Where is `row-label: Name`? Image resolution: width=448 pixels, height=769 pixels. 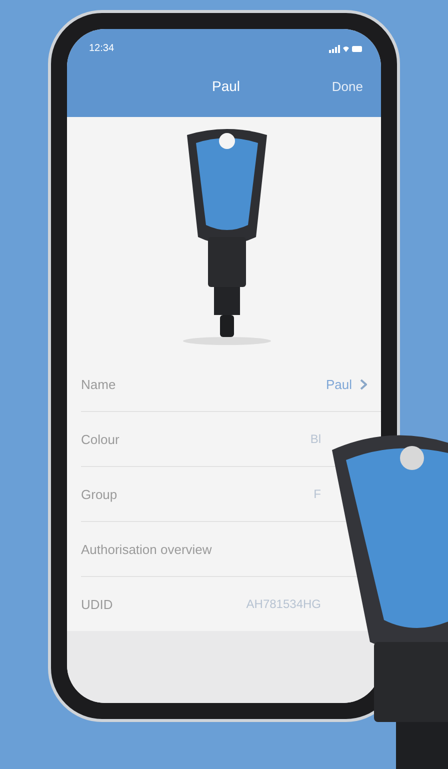
row-label: Name is located at coordinates (99, 384).